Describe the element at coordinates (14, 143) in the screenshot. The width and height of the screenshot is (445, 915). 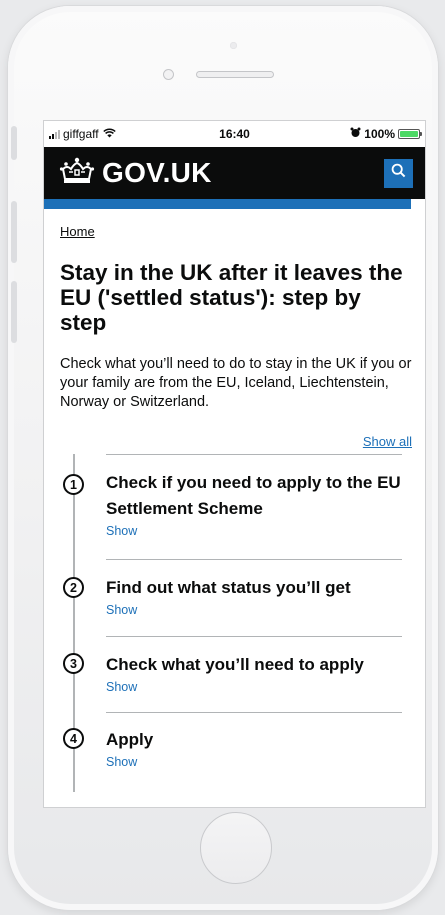
I see `silent-switch` at that location.